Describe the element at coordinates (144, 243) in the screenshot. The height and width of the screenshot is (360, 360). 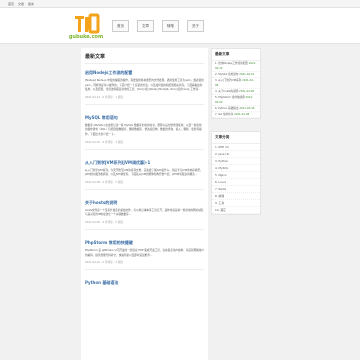
I see `article-title: PhpStorm 常用的快捷键` at that location.